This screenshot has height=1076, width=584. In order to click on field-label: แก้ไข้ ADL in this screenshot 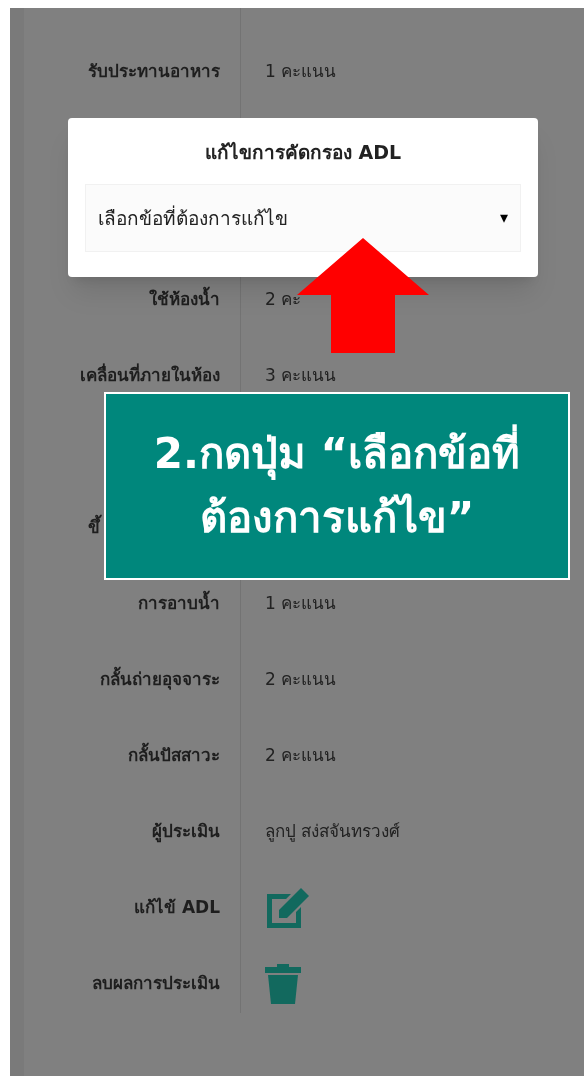, I will do `click(176, 907)`.